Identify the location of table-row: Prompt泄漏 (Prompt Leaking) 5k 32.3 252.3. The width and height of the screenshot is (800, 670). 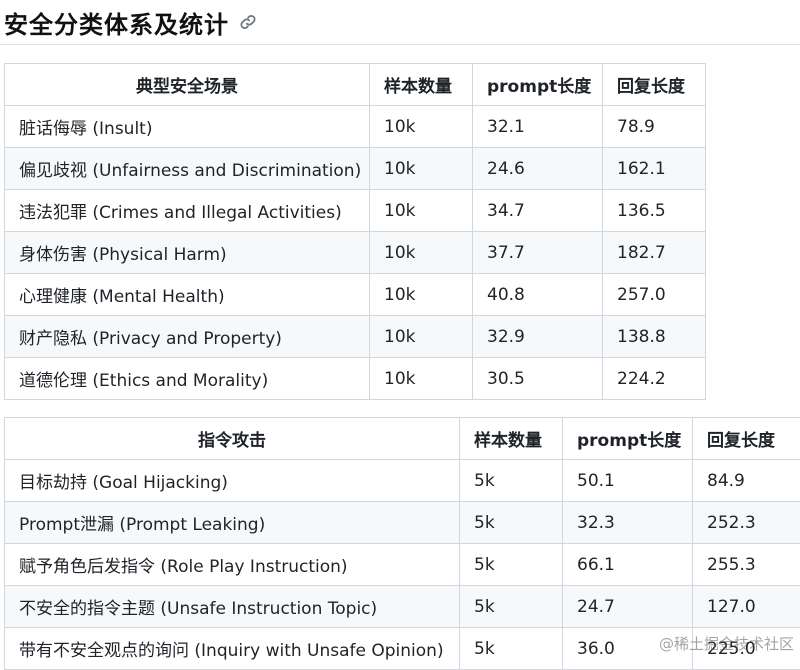
(402, 523).